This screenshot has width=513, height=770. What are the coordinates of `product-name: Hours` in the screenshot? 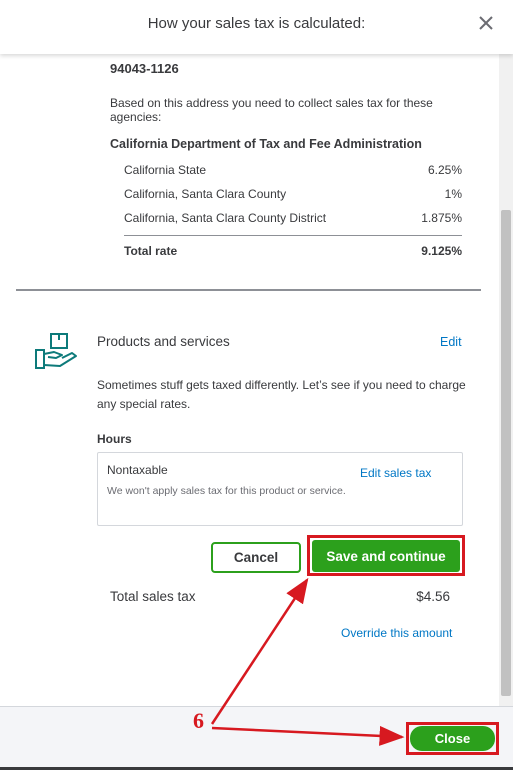 It's located at (114, 439).